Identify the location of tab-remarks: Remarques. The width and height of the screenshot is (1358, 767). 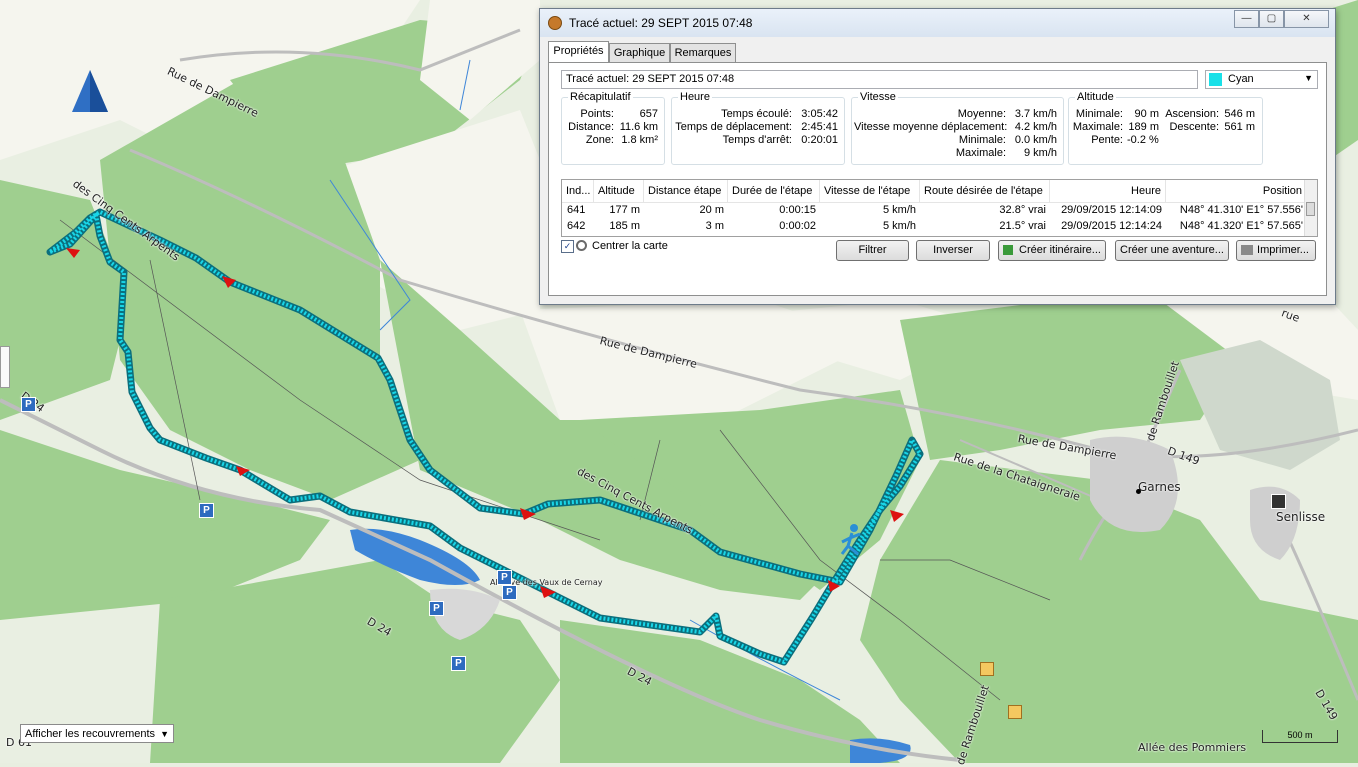
(703, 52).